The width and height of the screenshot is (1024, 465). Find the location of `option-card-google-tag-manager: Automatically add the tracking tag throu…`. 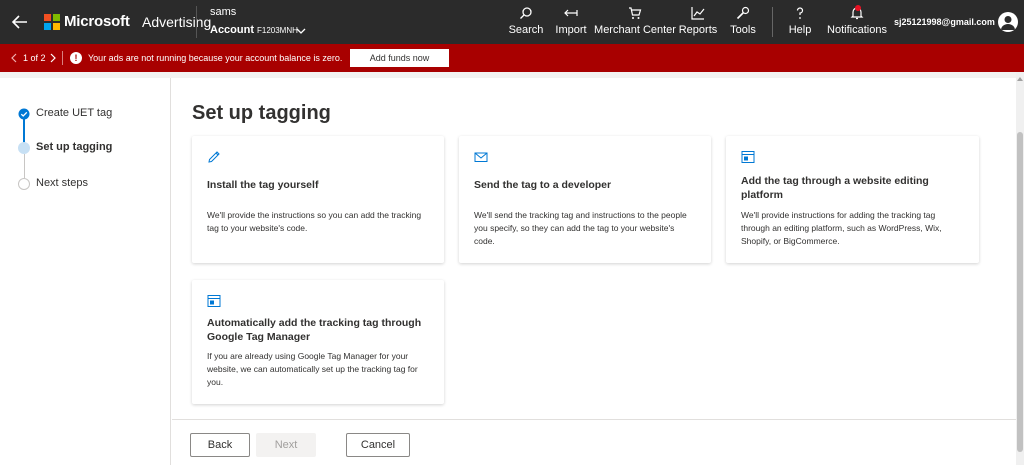

option-card-google-tag-manager: Automatically add the tracking tag throu… is located at coordinates (318, 342).